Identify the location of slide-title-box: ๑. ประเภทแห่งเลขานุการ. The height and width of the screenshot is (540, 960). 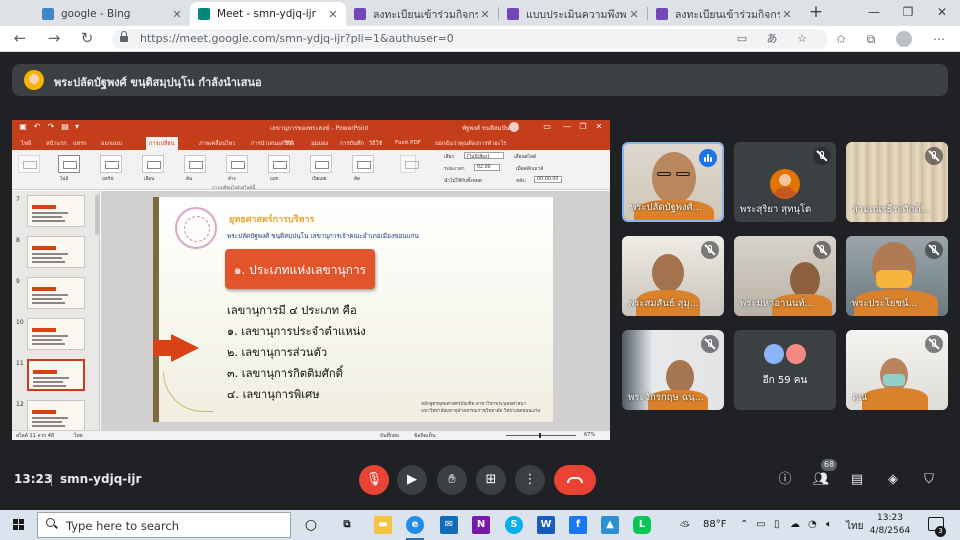
(300, 269).